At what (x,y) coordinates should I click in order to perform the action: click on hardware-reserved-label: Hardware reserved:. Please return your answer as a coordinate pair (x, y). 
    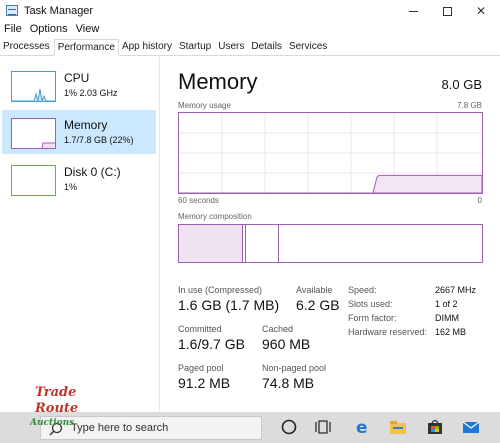
    Looking at the image, I should click on (388, 332).